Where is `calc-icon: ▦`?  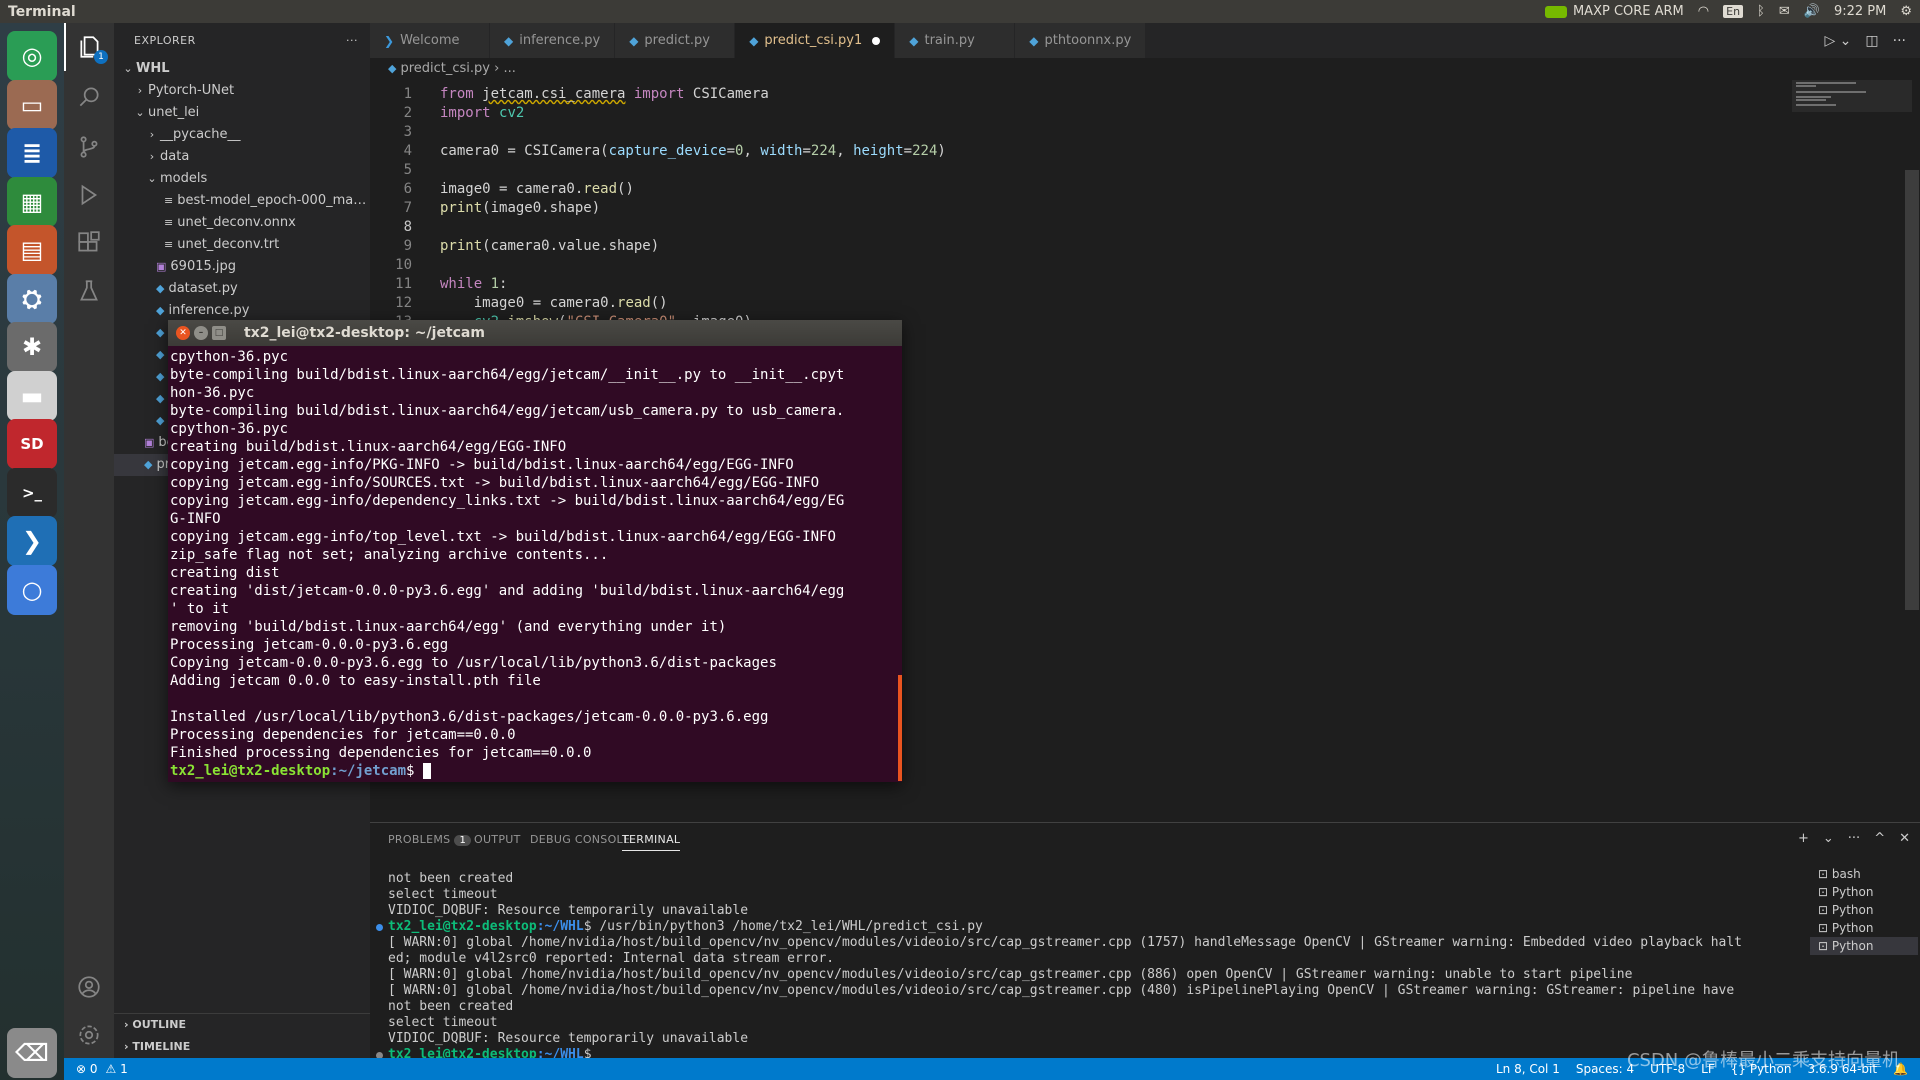
calc-icon: ▦ is located at coordinates (32, 201).